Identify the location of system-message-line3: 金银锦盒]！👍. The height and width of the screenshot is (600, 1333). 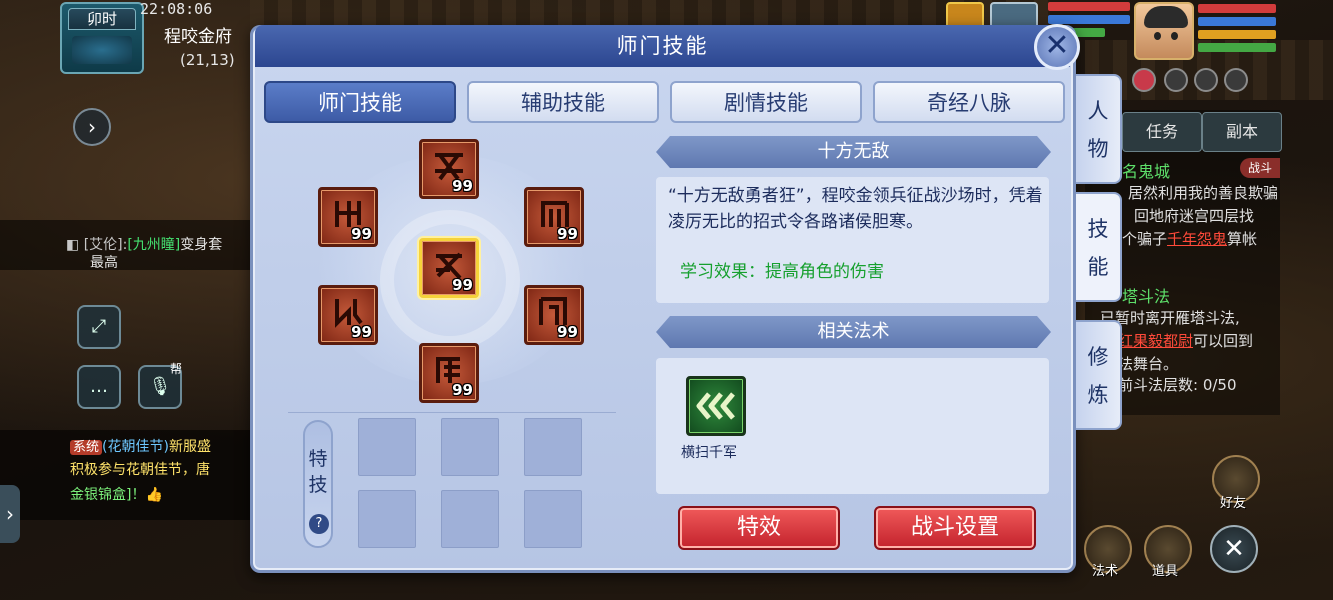
(116, 495).